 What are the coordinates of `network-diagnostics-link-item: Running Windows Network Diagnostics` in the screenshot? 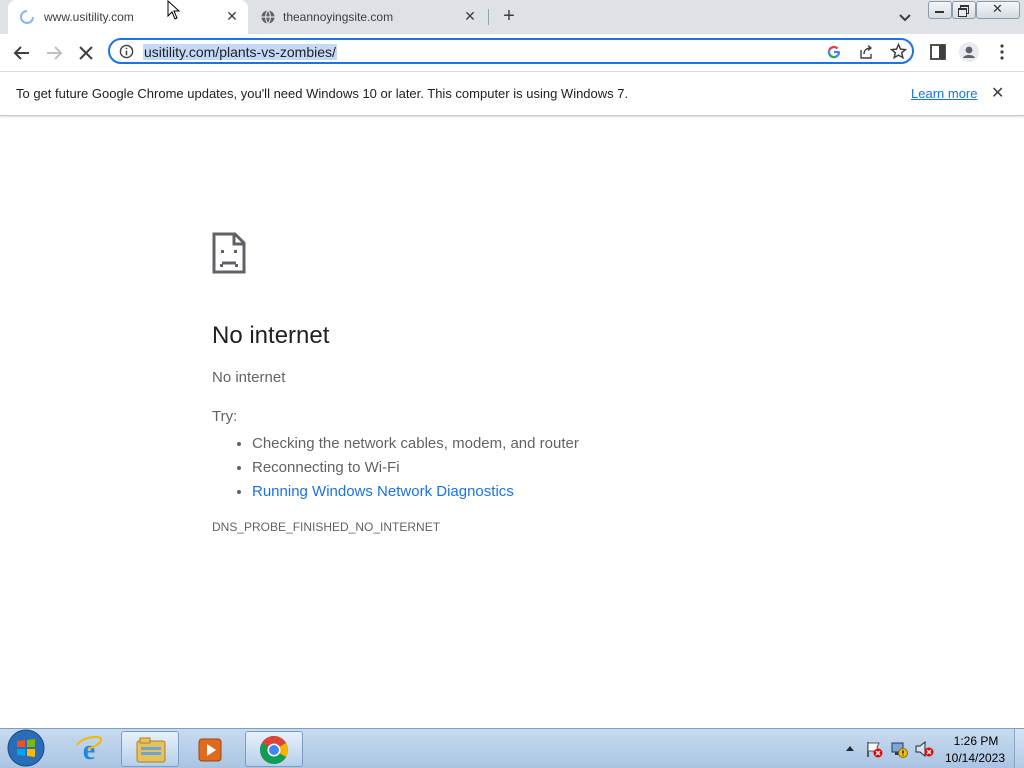 It's located at (415, 492).